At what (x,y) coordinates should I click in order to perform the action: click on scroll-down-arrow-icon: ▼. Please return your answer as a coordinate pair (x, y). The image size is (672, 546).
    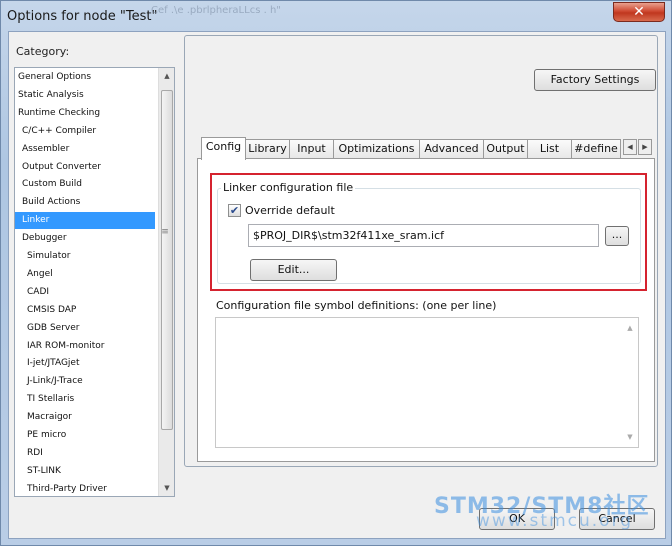
    Looking at the image, I should click on (166, 488).